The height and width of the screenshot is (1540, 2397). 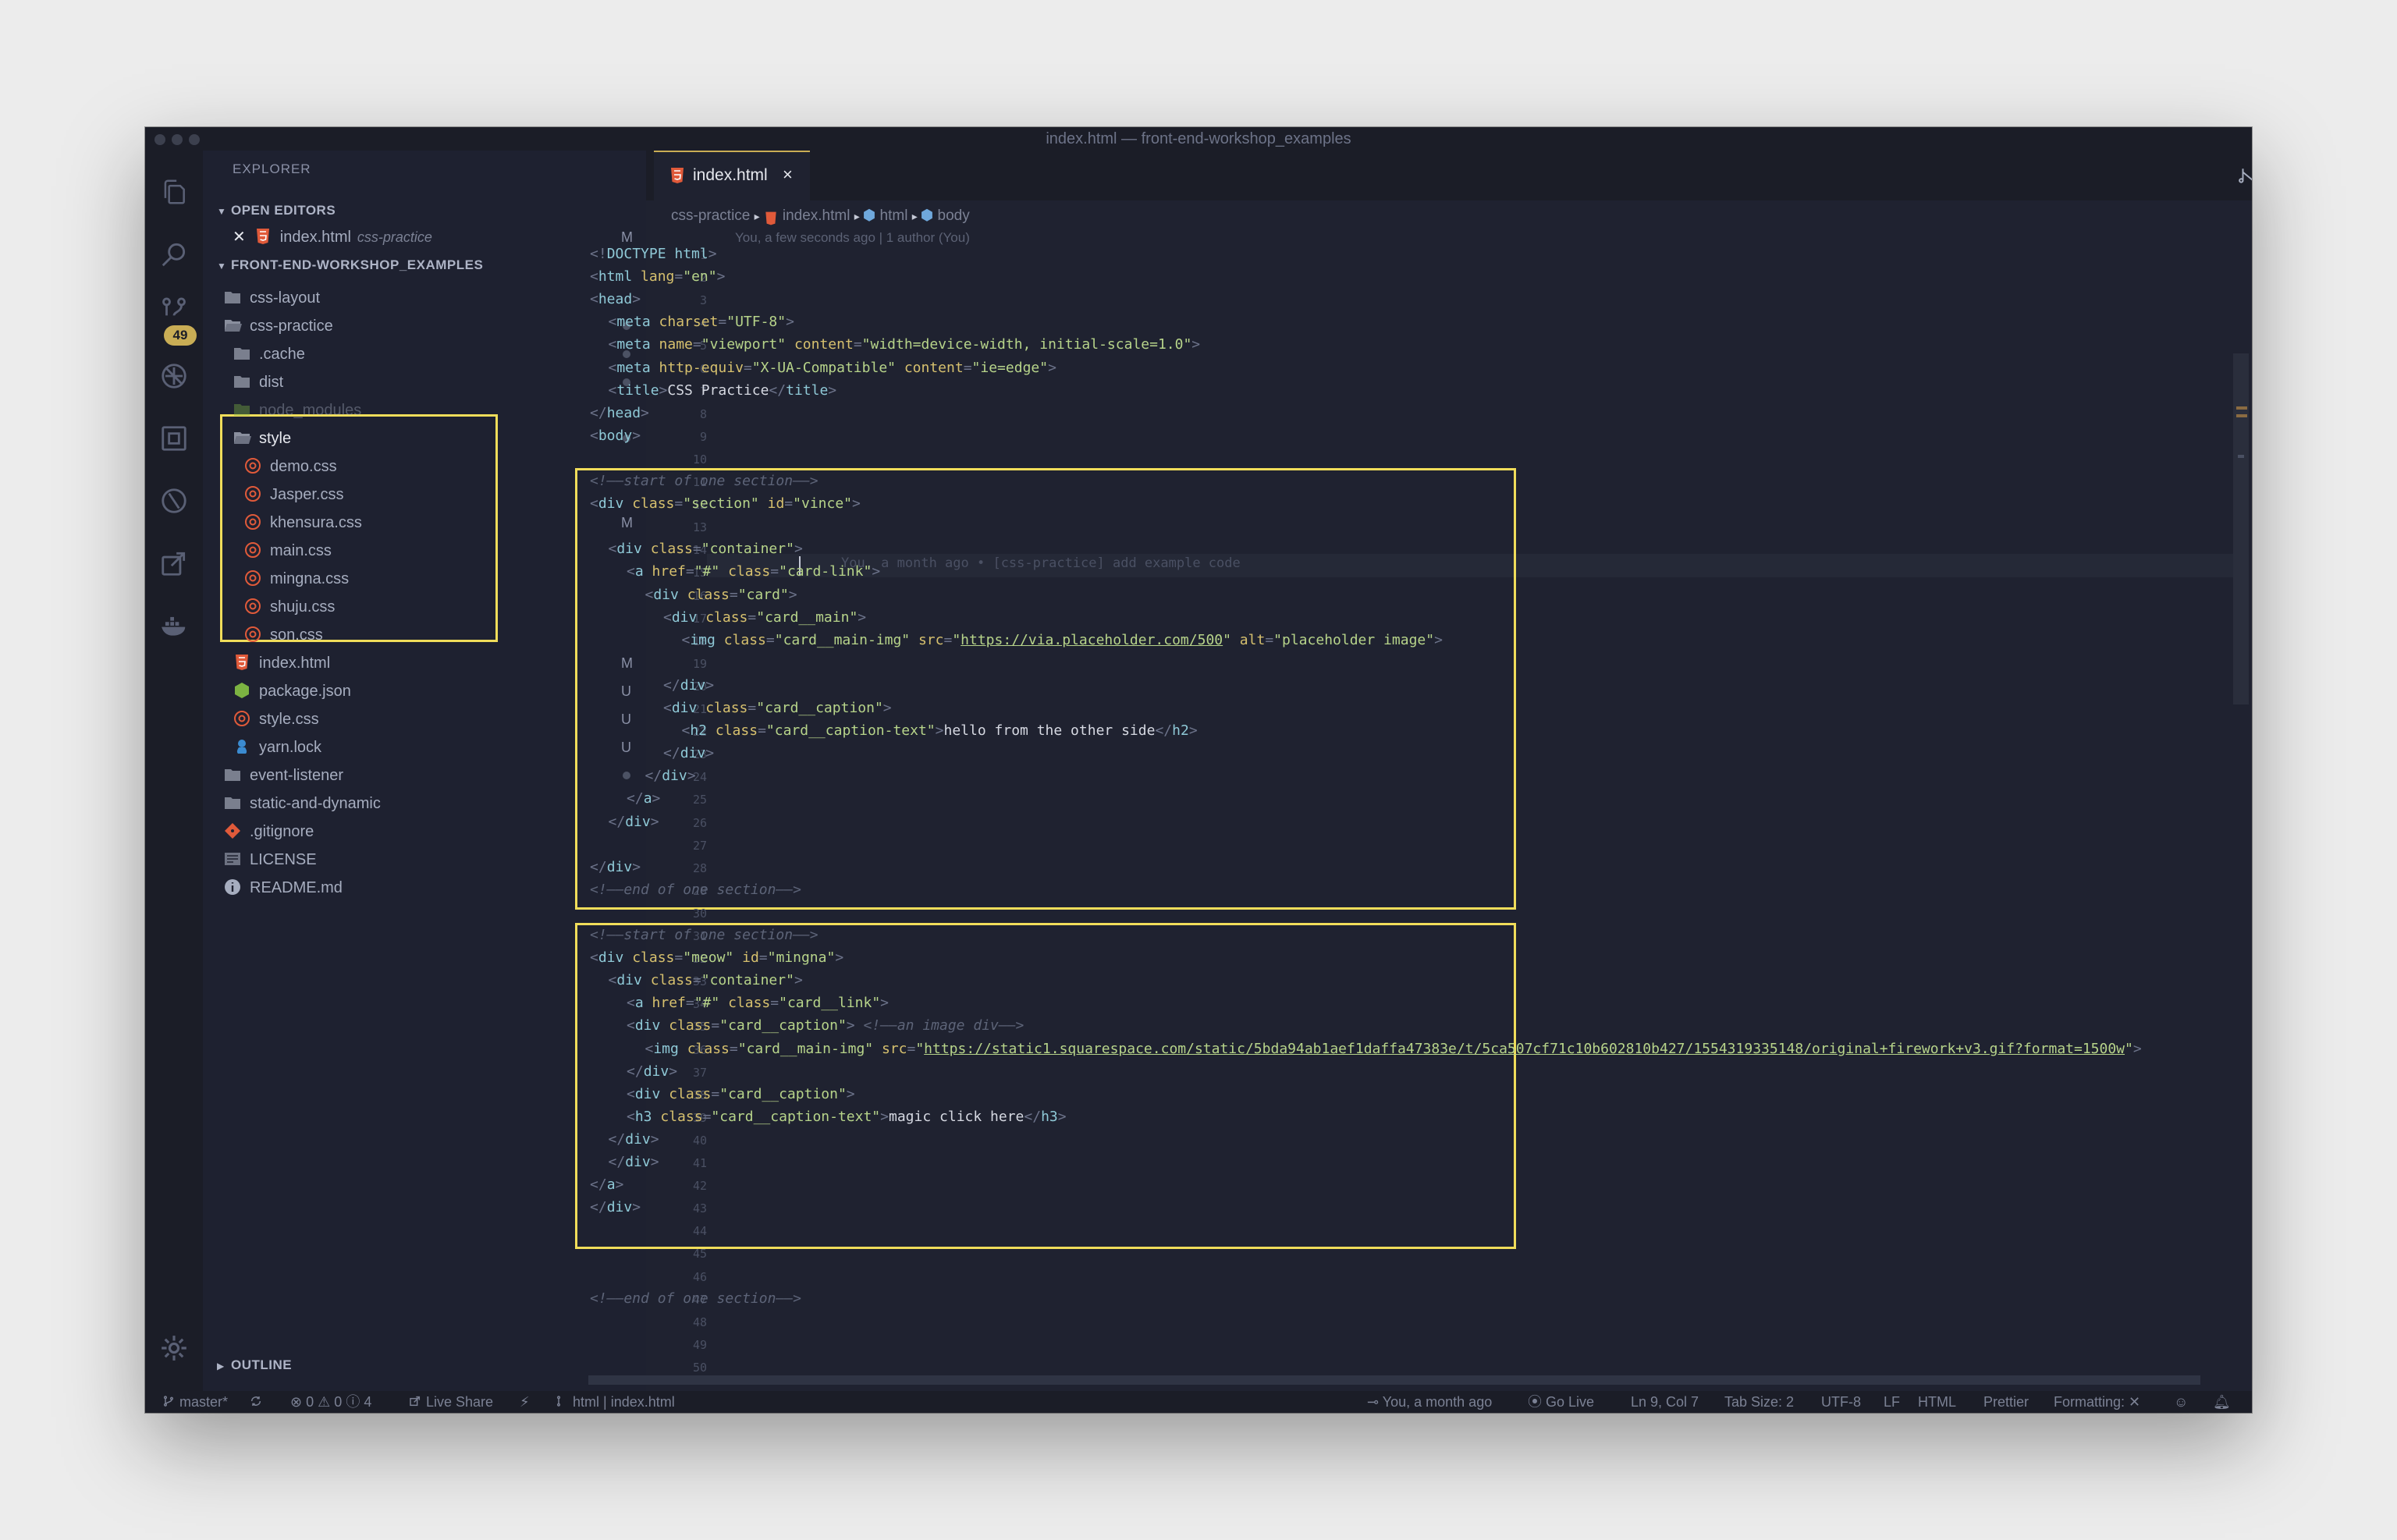 I want to click on tree-item: Jasper.css, so click(x=293, y=494).